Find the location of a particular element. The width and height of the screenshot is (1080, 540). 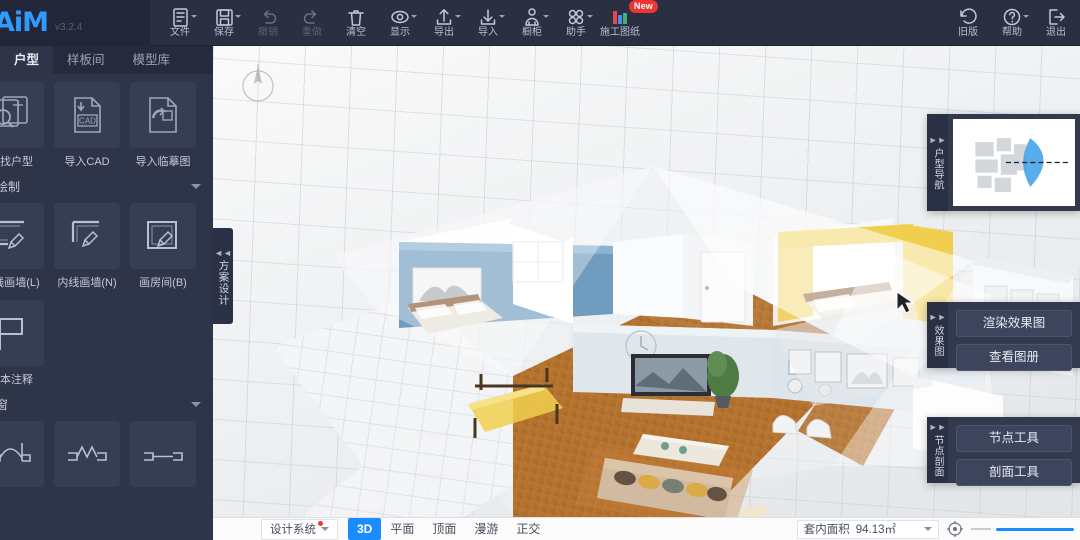

panel-tab-label: 户型导航 is located at coordinates (937, 168).